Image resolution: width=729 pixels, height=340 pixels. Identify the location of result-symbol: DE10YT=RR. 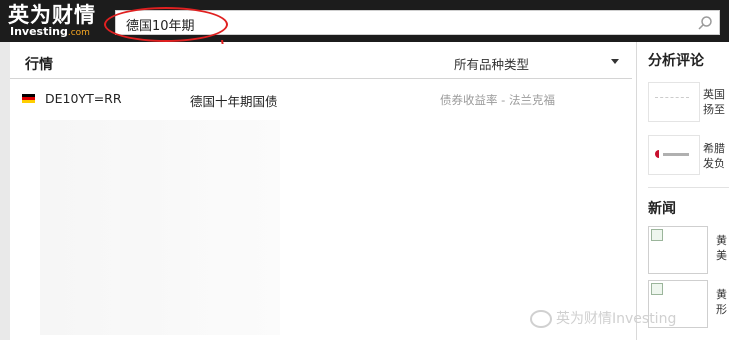
(83, 98).